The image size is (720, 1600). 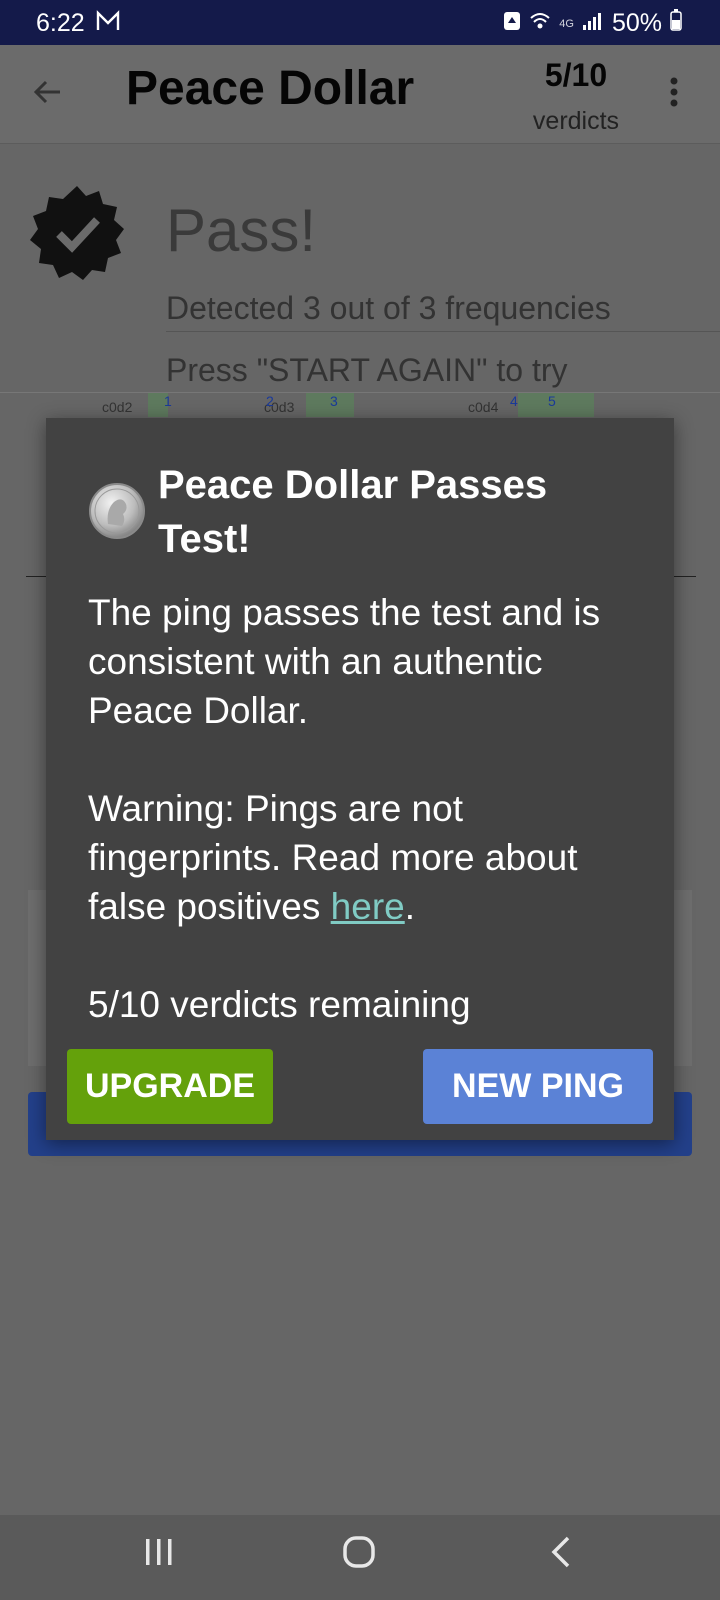 I want to click on frequency-marker: 2, so click(x=270, y=401).